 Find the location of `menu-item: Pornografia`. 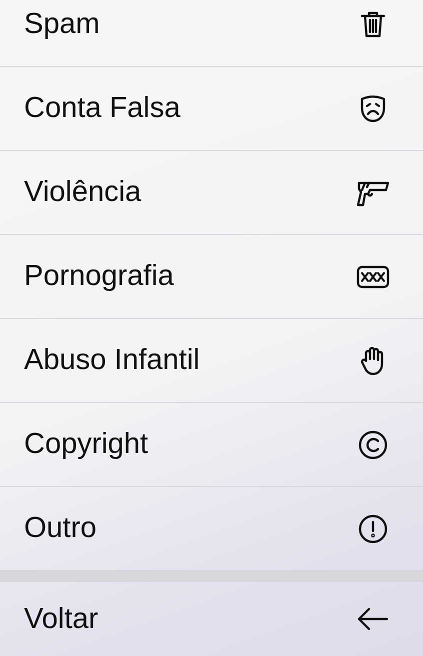

menu-item: Pornografia is located at coordinates (211, 277).